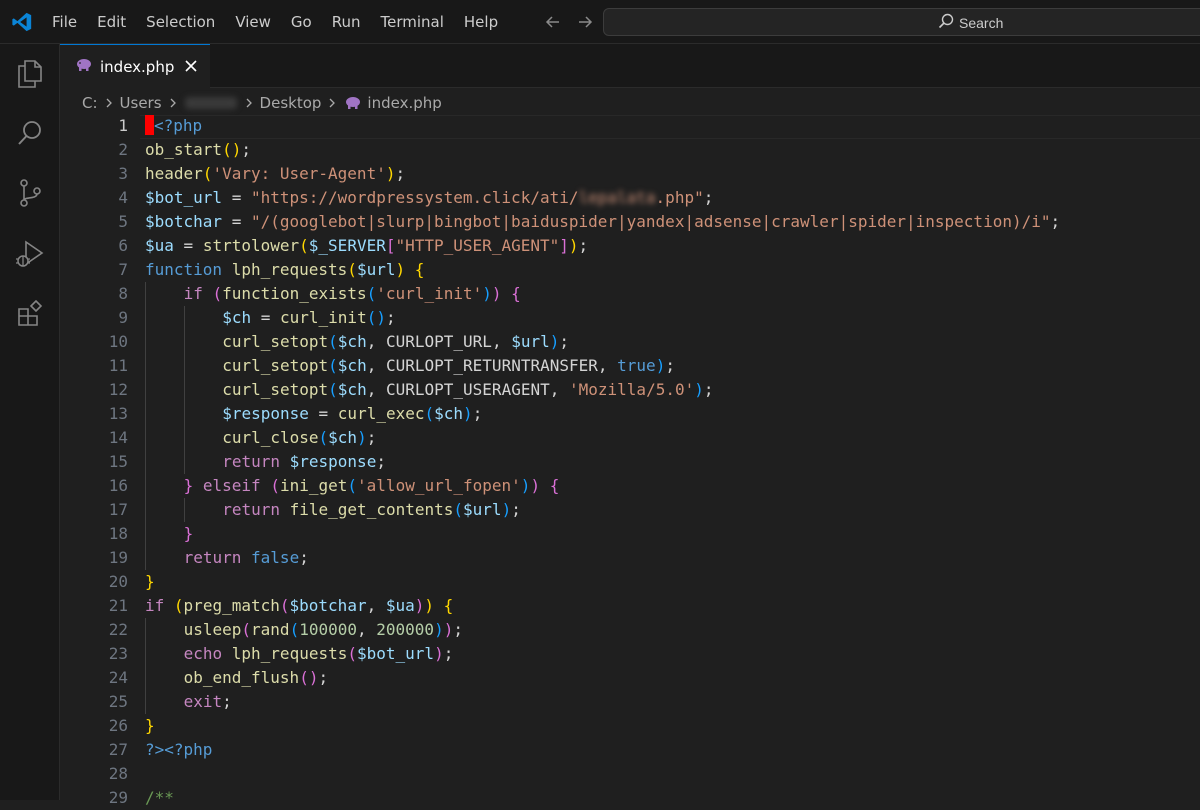 The width and height of the screenshot is (1200, 810). Describe the element at coordinates (111, 22) in the screenshot. I see `menu-edit: Edit` at that location.